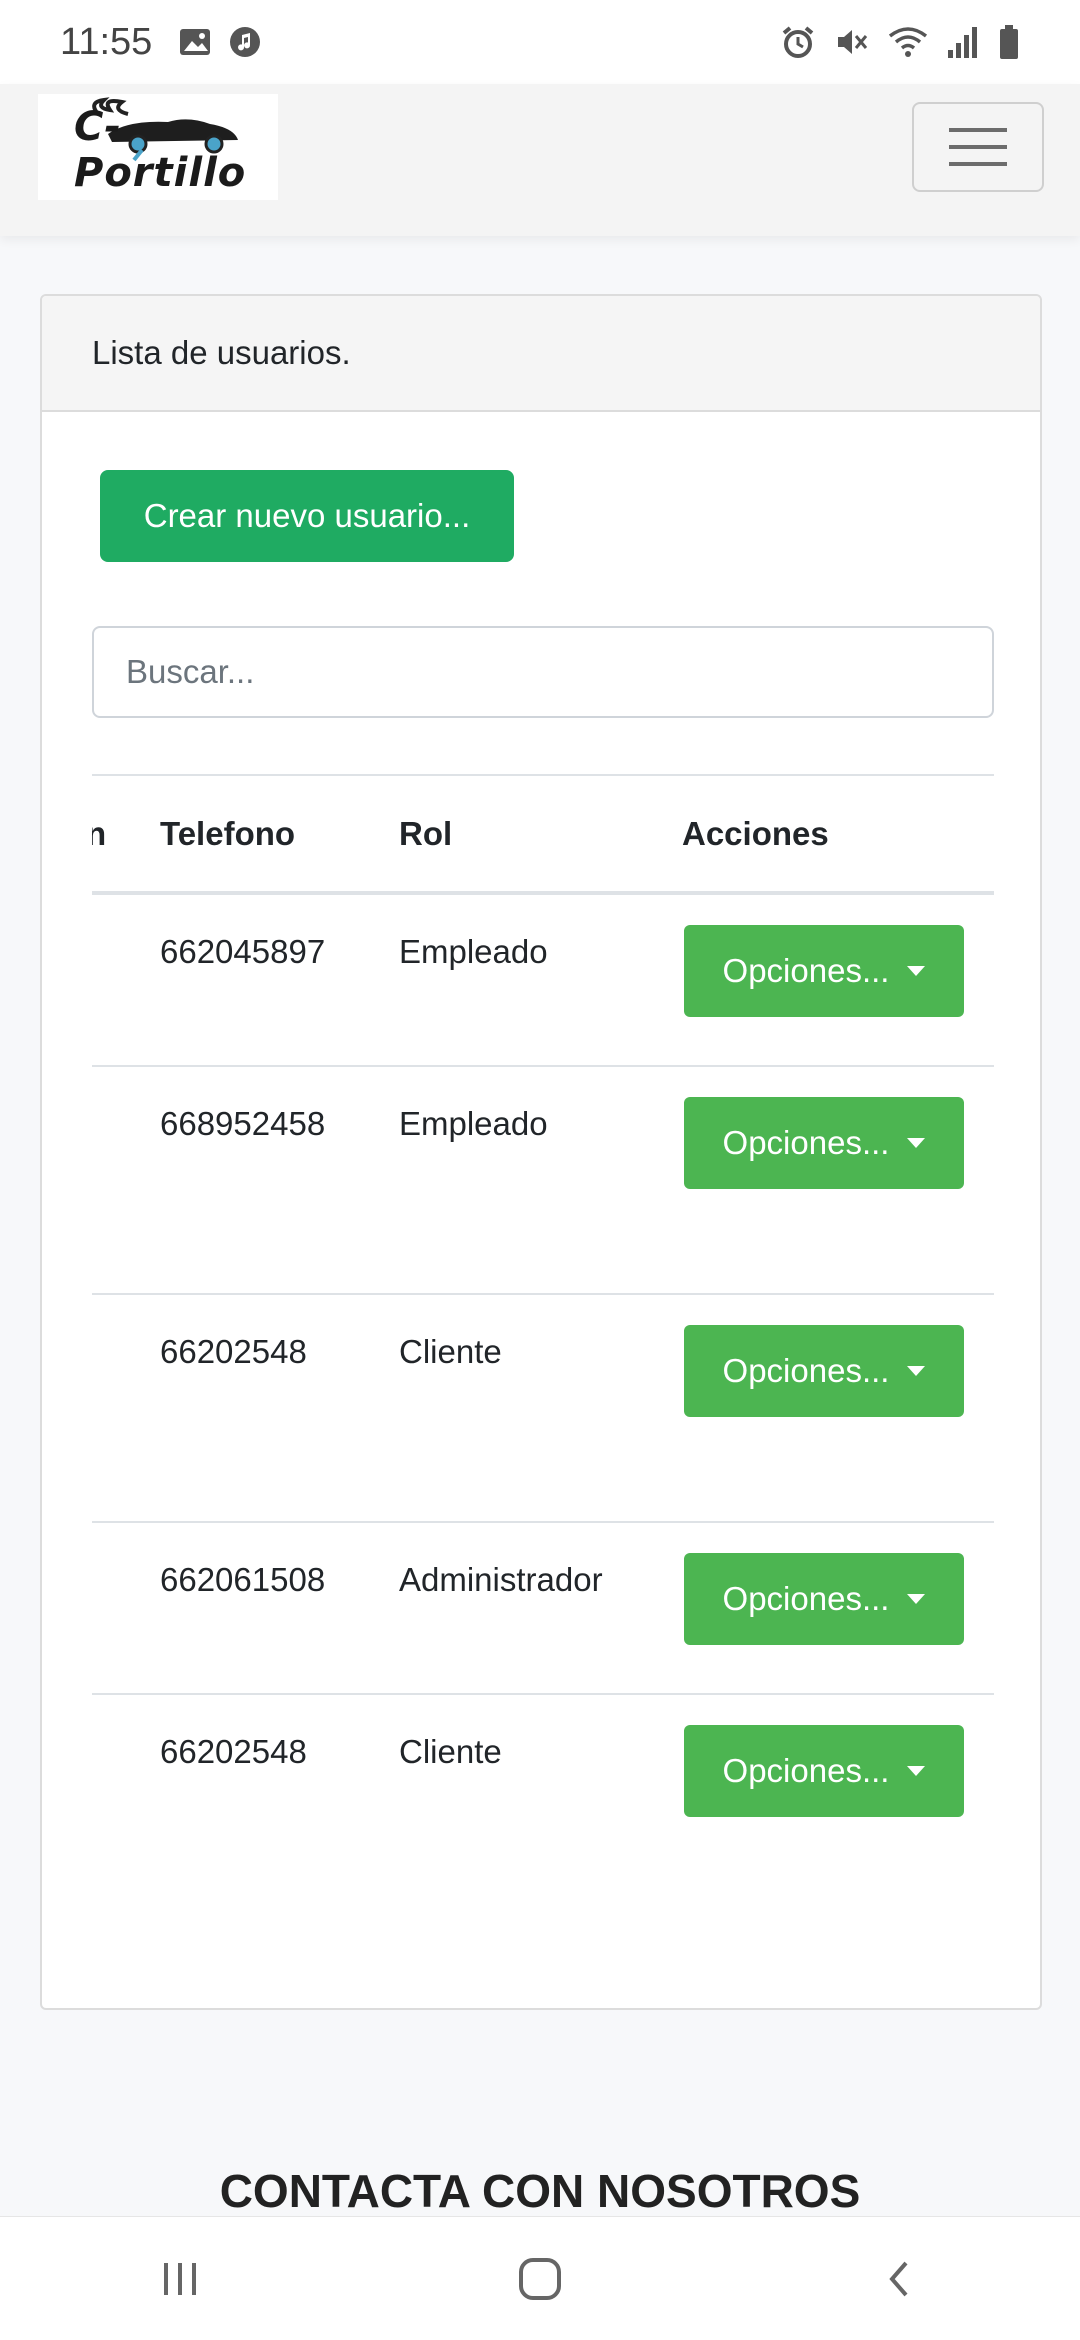  Describe the element at coordinates (245, 42) in the screenshot. I see `music-icon` at that location.